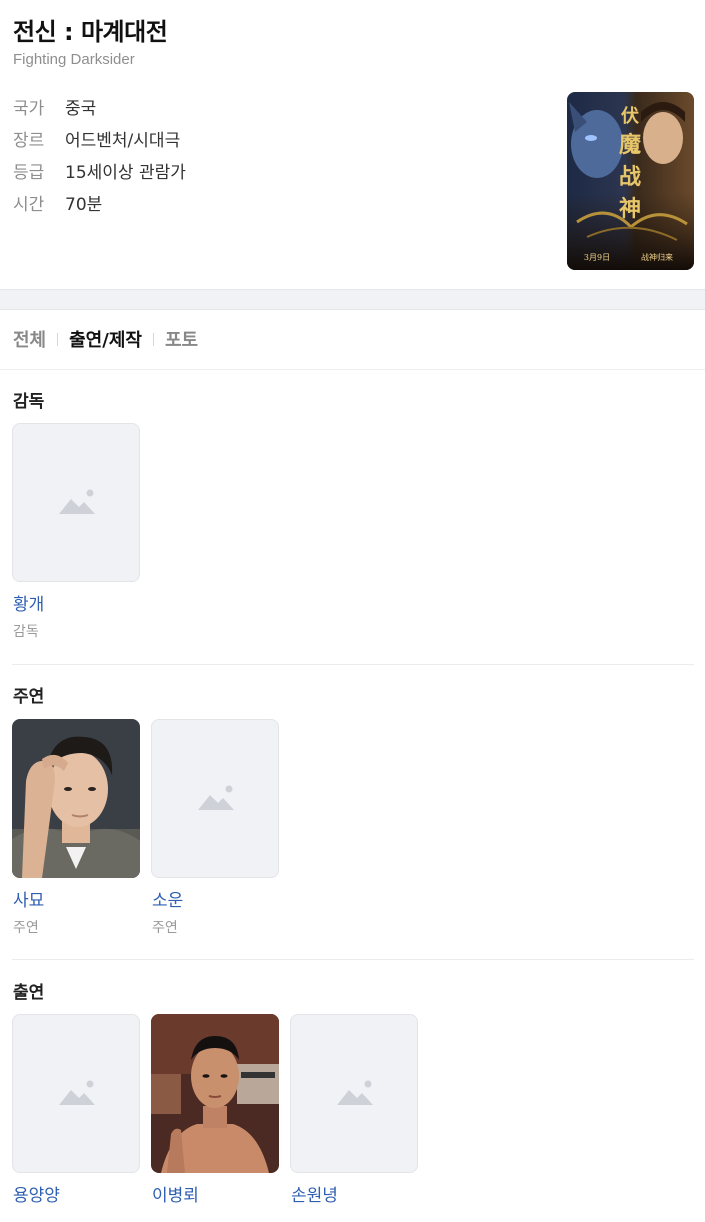  What do you see at coordinates (630, 145) in the screenshot?
I see `svg-text: 魔` at bounding box center [630, 145].